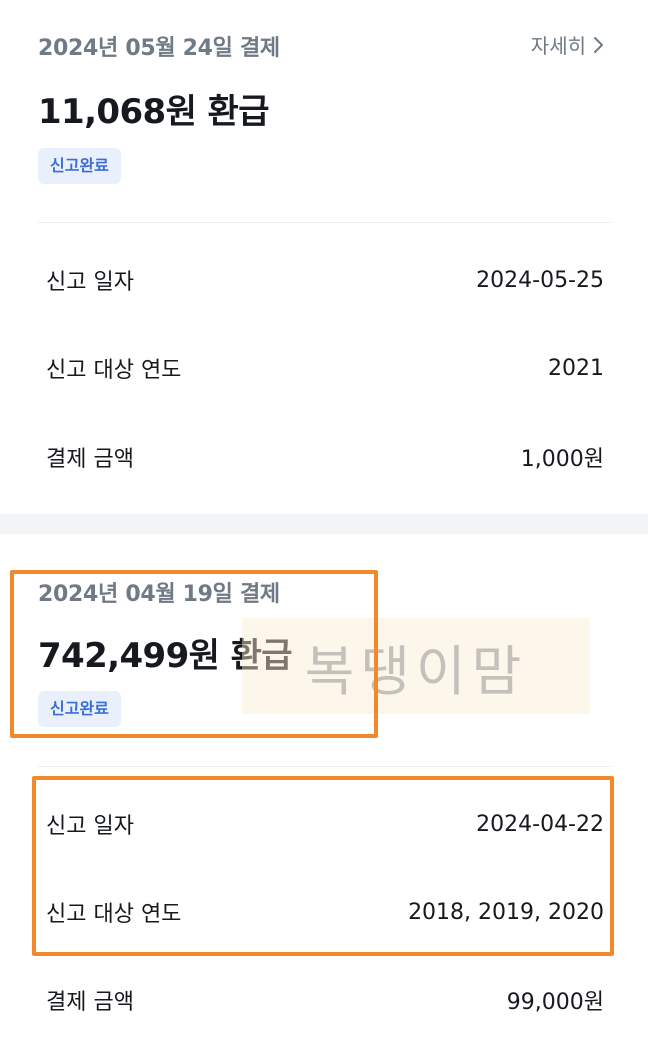 This screenshot has width=648, height=1040. Describe the element at coordinates (558, 46) in the screenshot. I see `detail-link-label: 자세히` at that location.